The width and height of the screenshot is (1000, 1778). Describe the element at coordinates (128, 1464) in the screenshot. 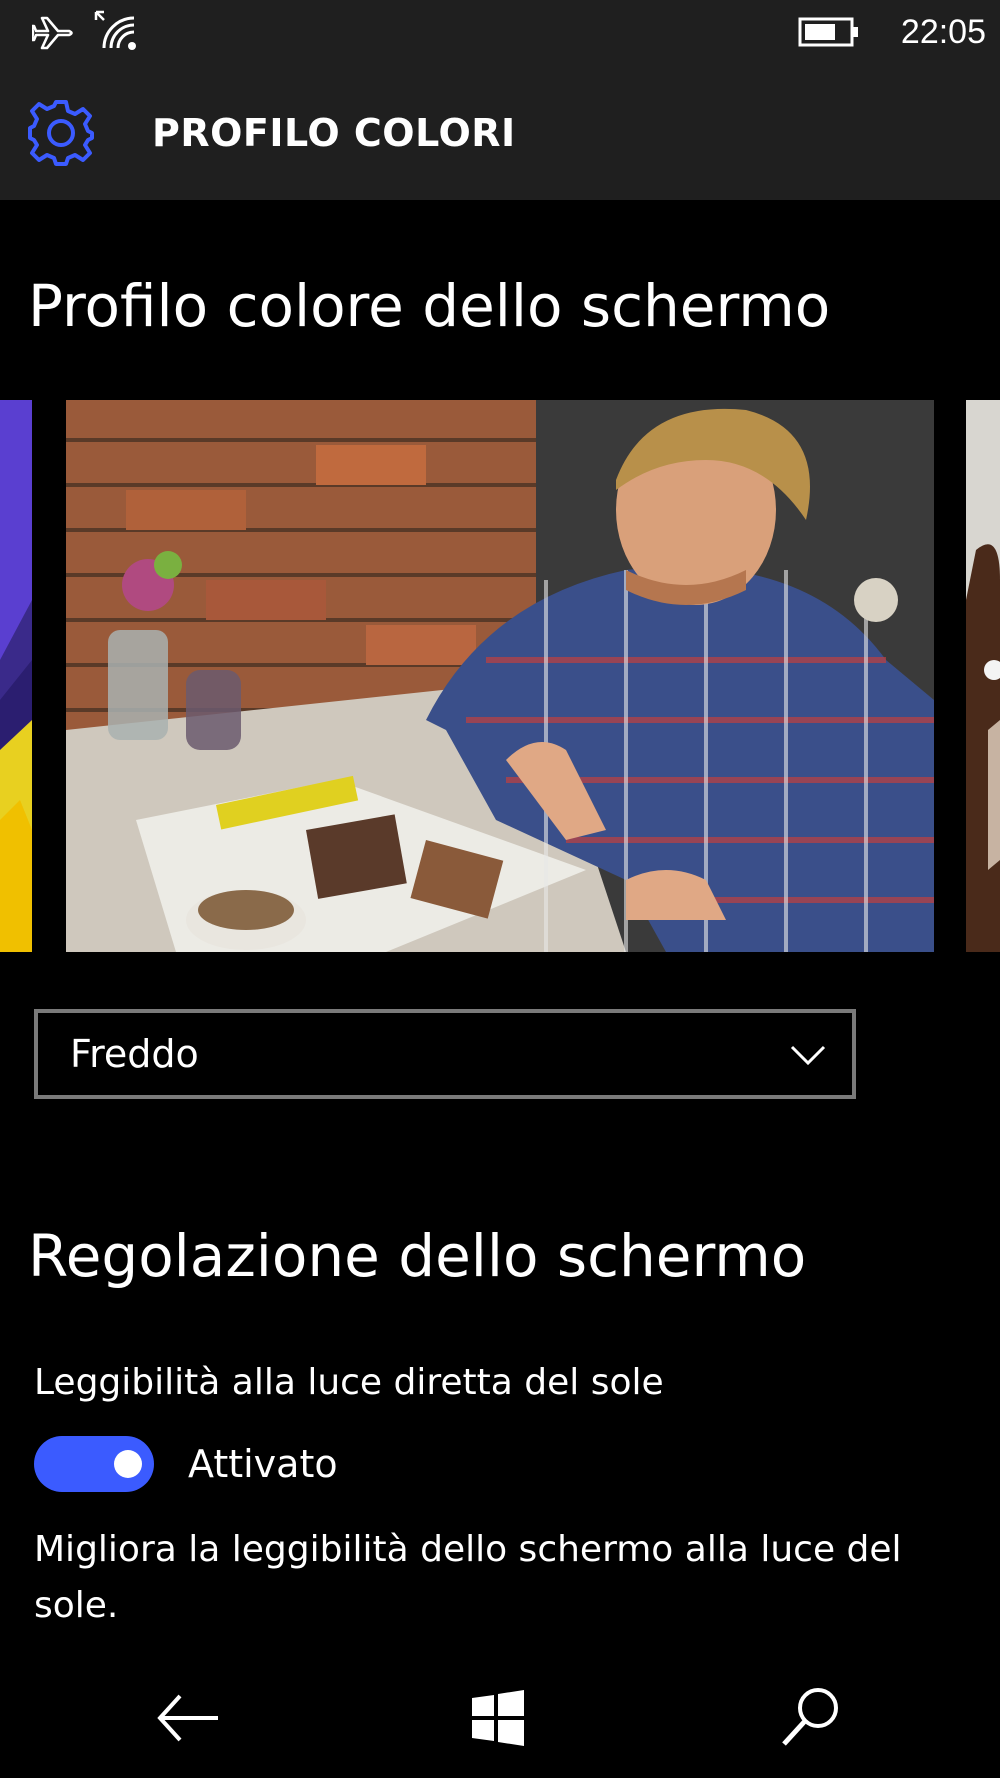

I see `toggle-knob` at that location.